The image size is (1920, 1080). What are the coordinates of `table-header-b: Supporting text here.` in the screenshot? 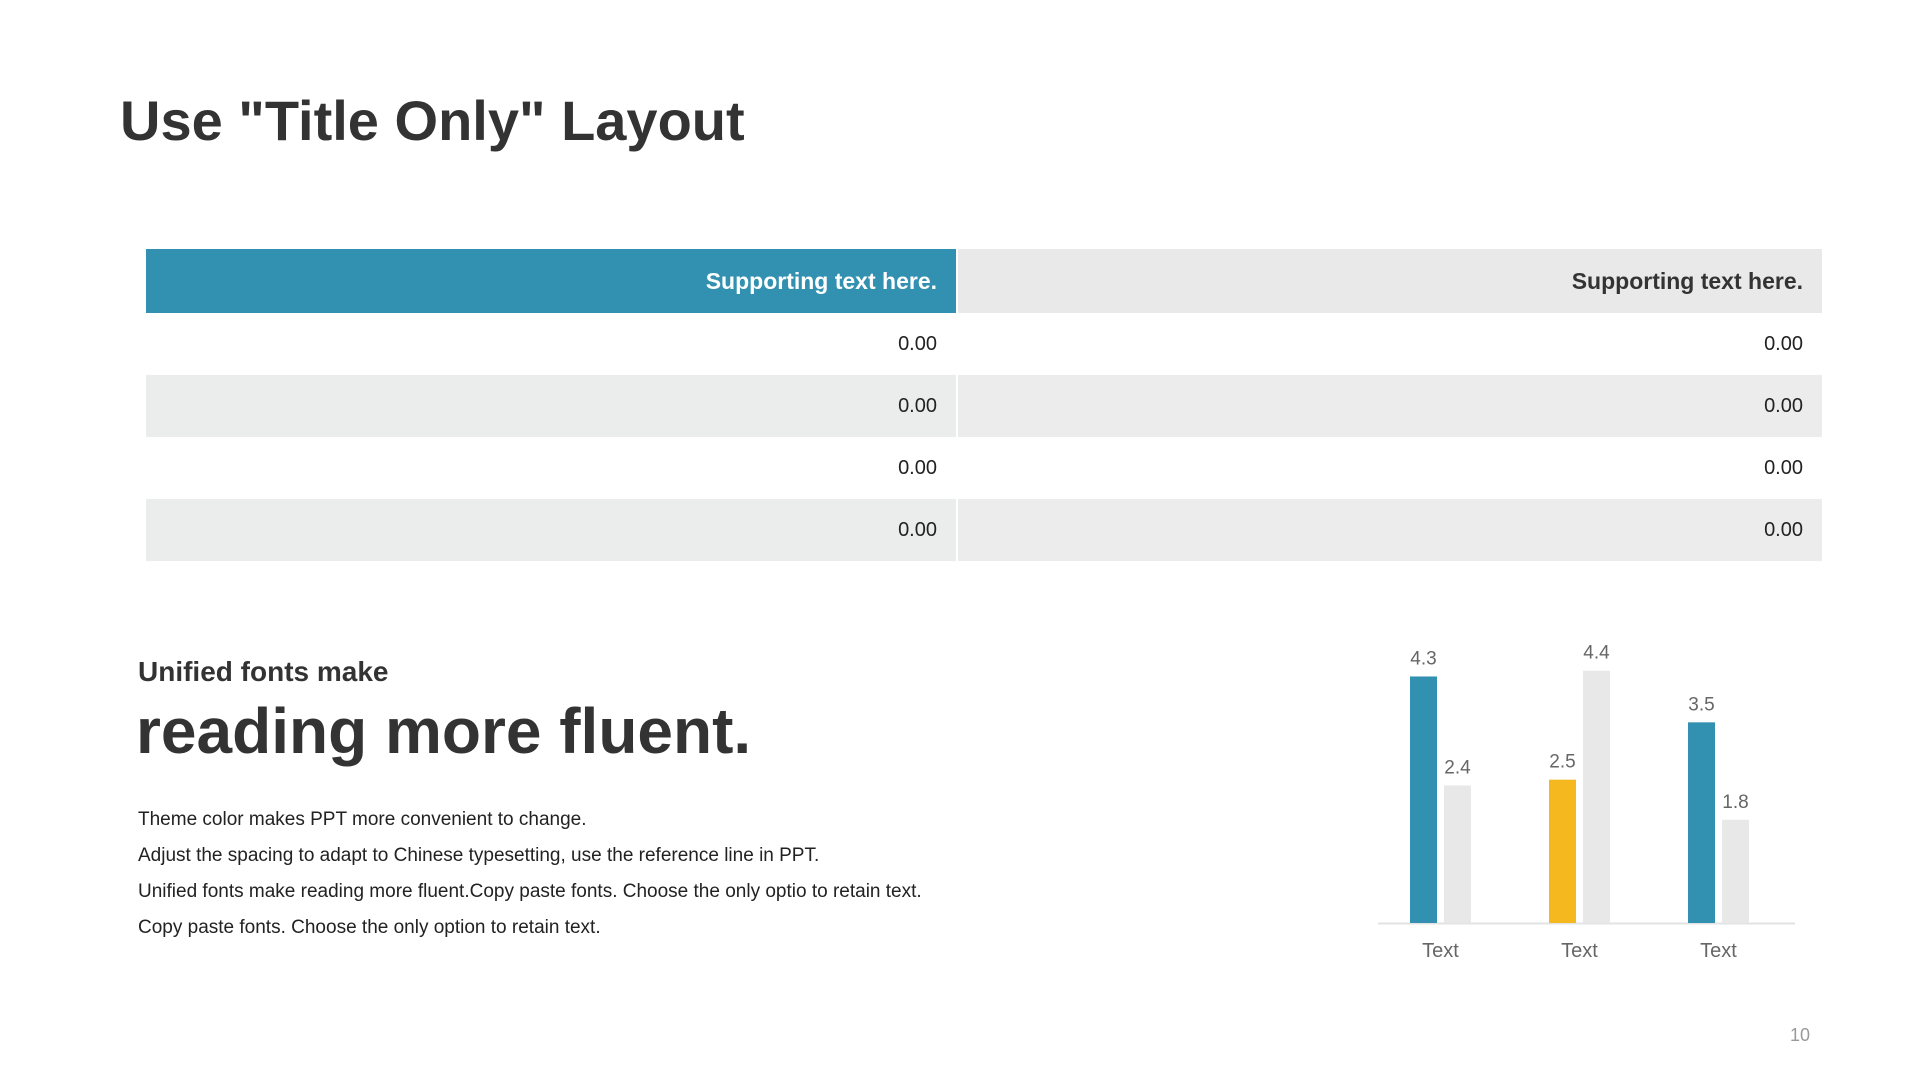 It's located at (1389, 281).